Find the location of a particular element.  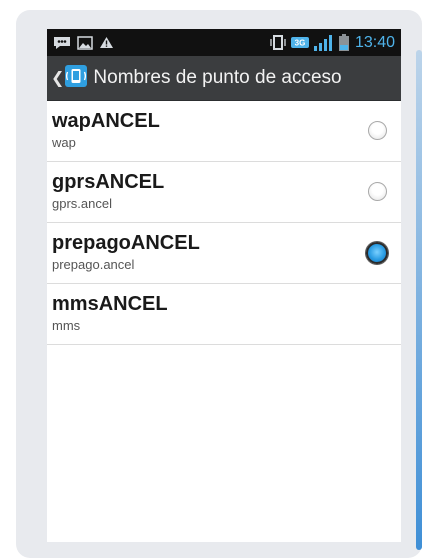

apn-address: mms is located at coordinates (66, 325).